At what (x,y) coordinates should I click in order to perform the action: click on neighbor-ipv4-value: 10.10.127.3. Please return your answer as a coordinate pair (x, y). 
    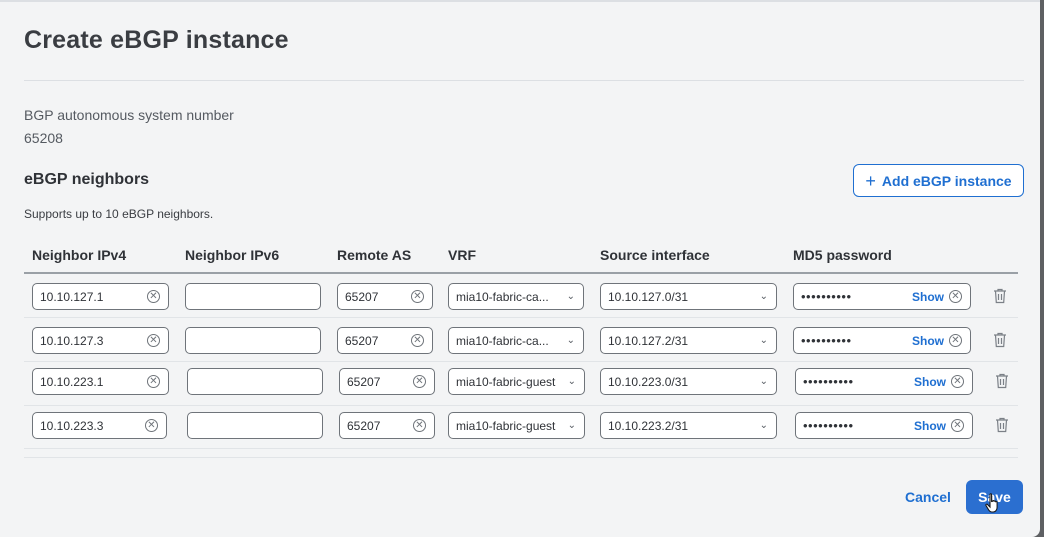
    Looking at the image, I should click on (72, 340).